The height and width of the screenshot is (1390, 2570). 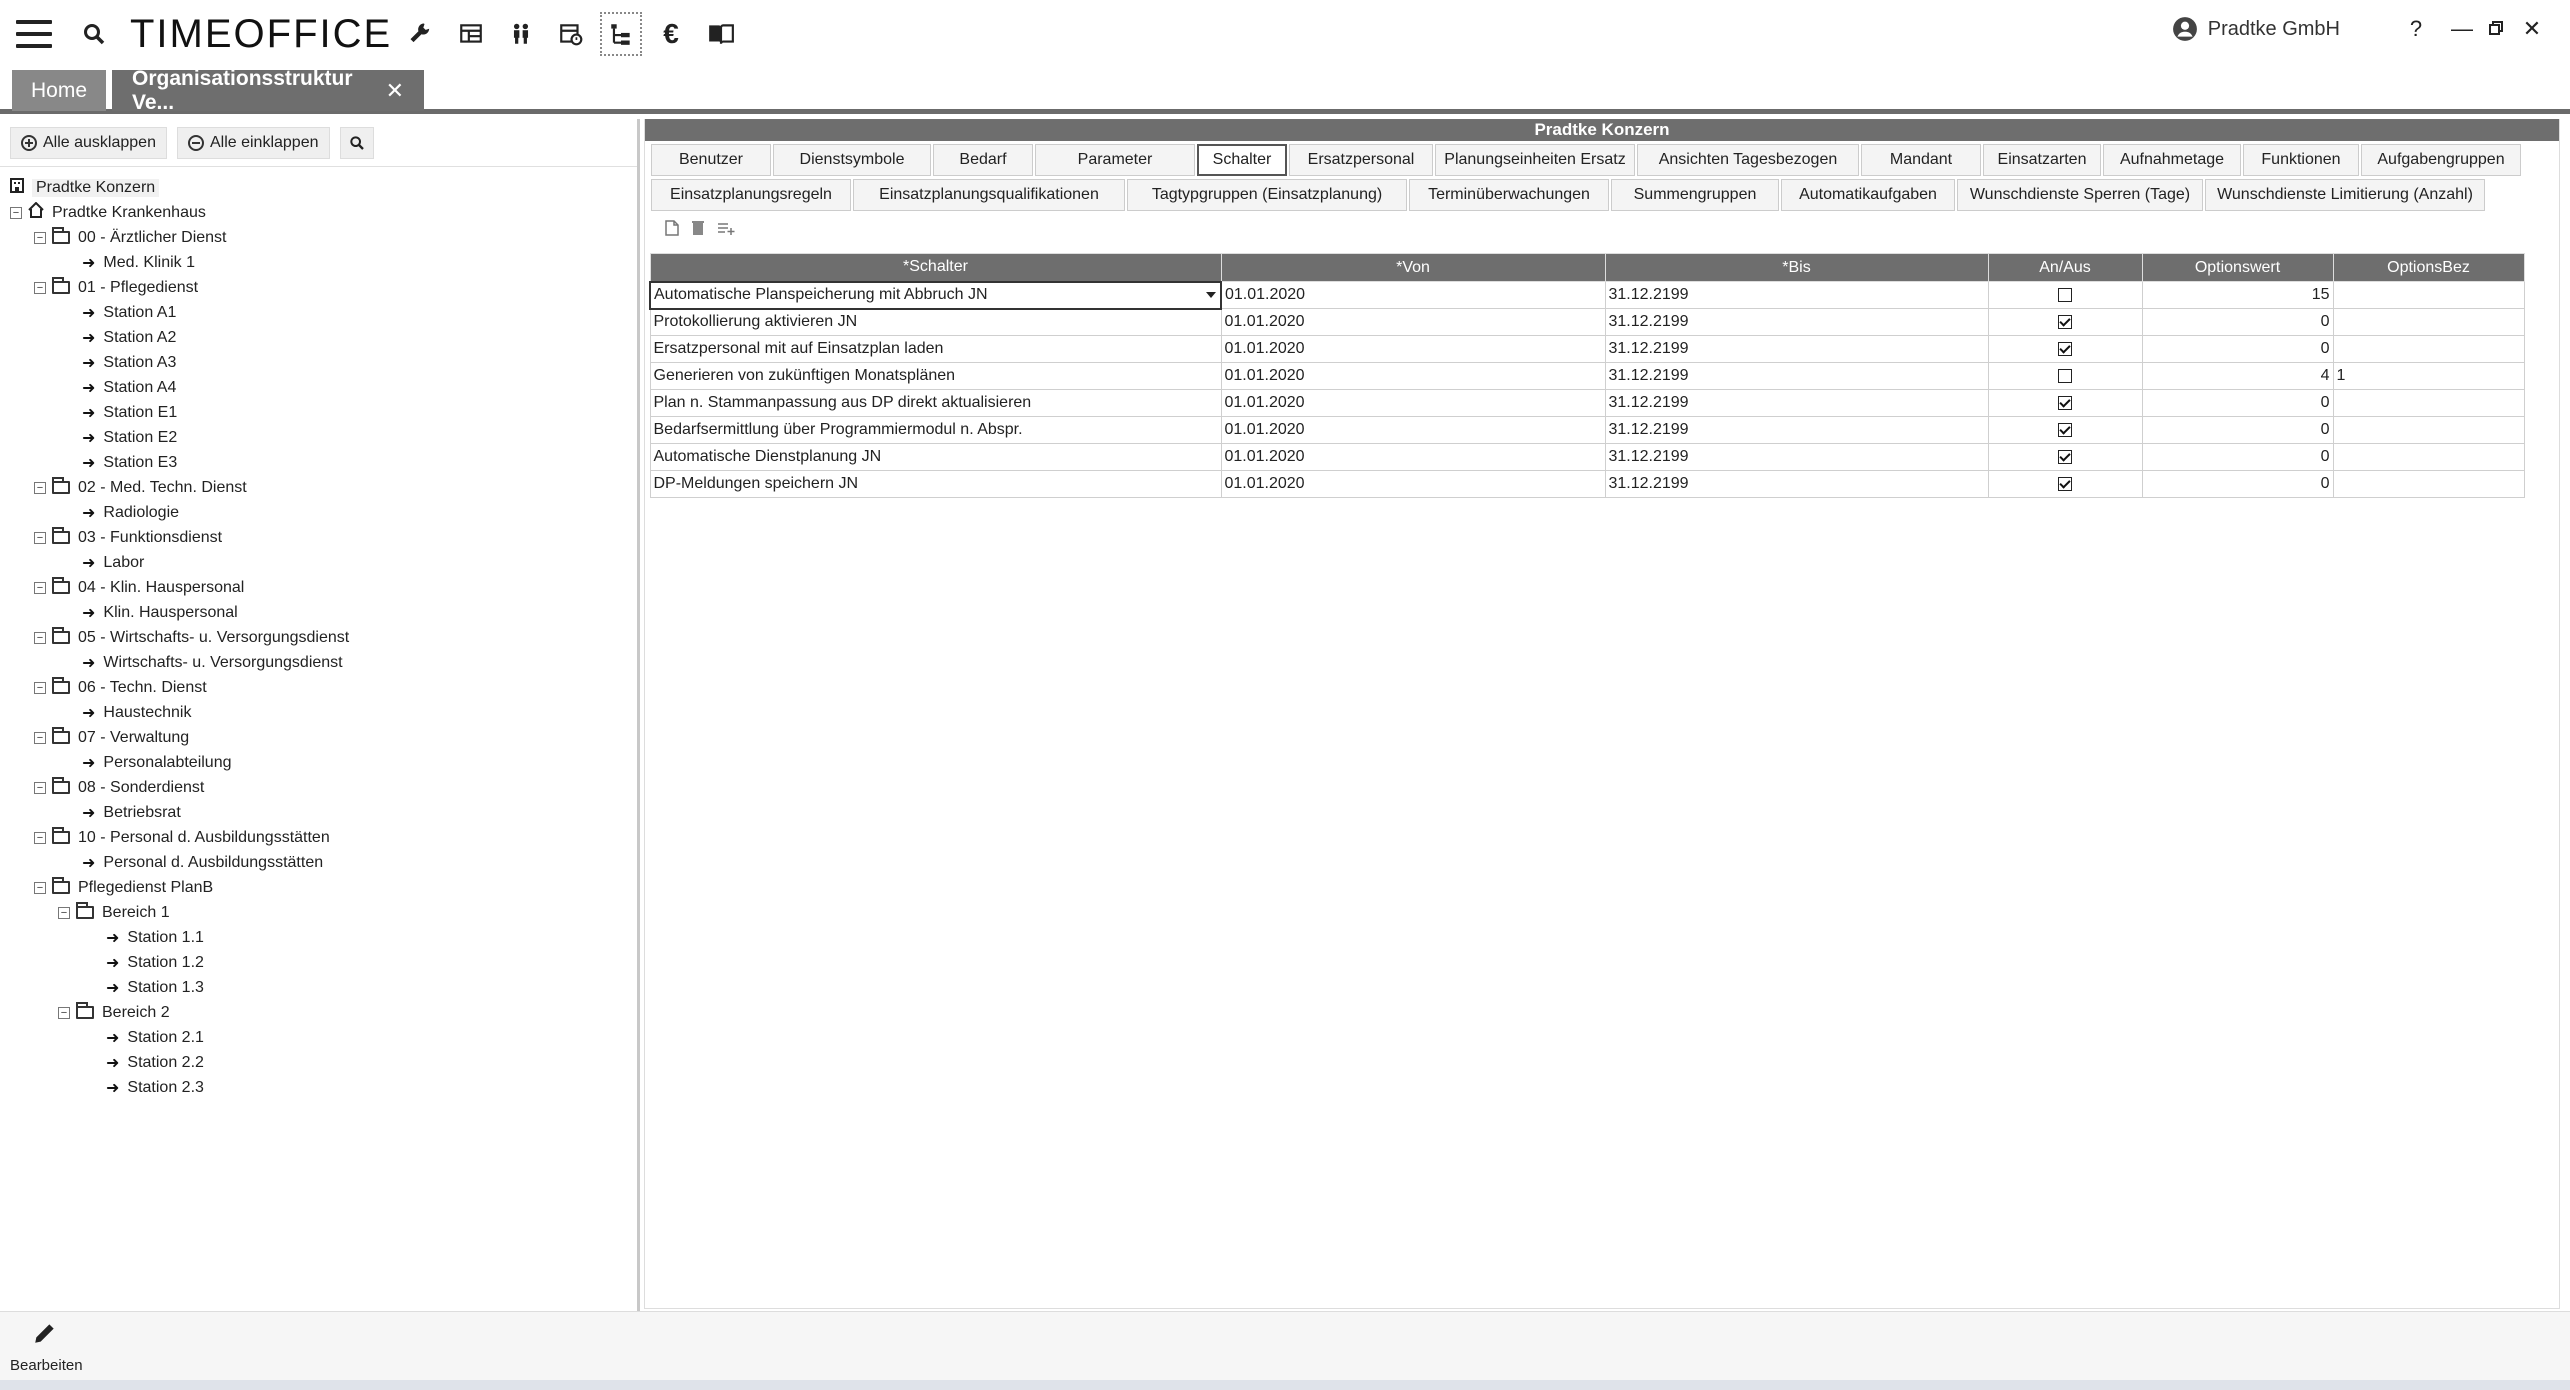 What do you see at coordinates (323, 262) in the screenshot?
I see `tree-item: ➜ Med. Klinik 1` at bounding box center [323, 262].